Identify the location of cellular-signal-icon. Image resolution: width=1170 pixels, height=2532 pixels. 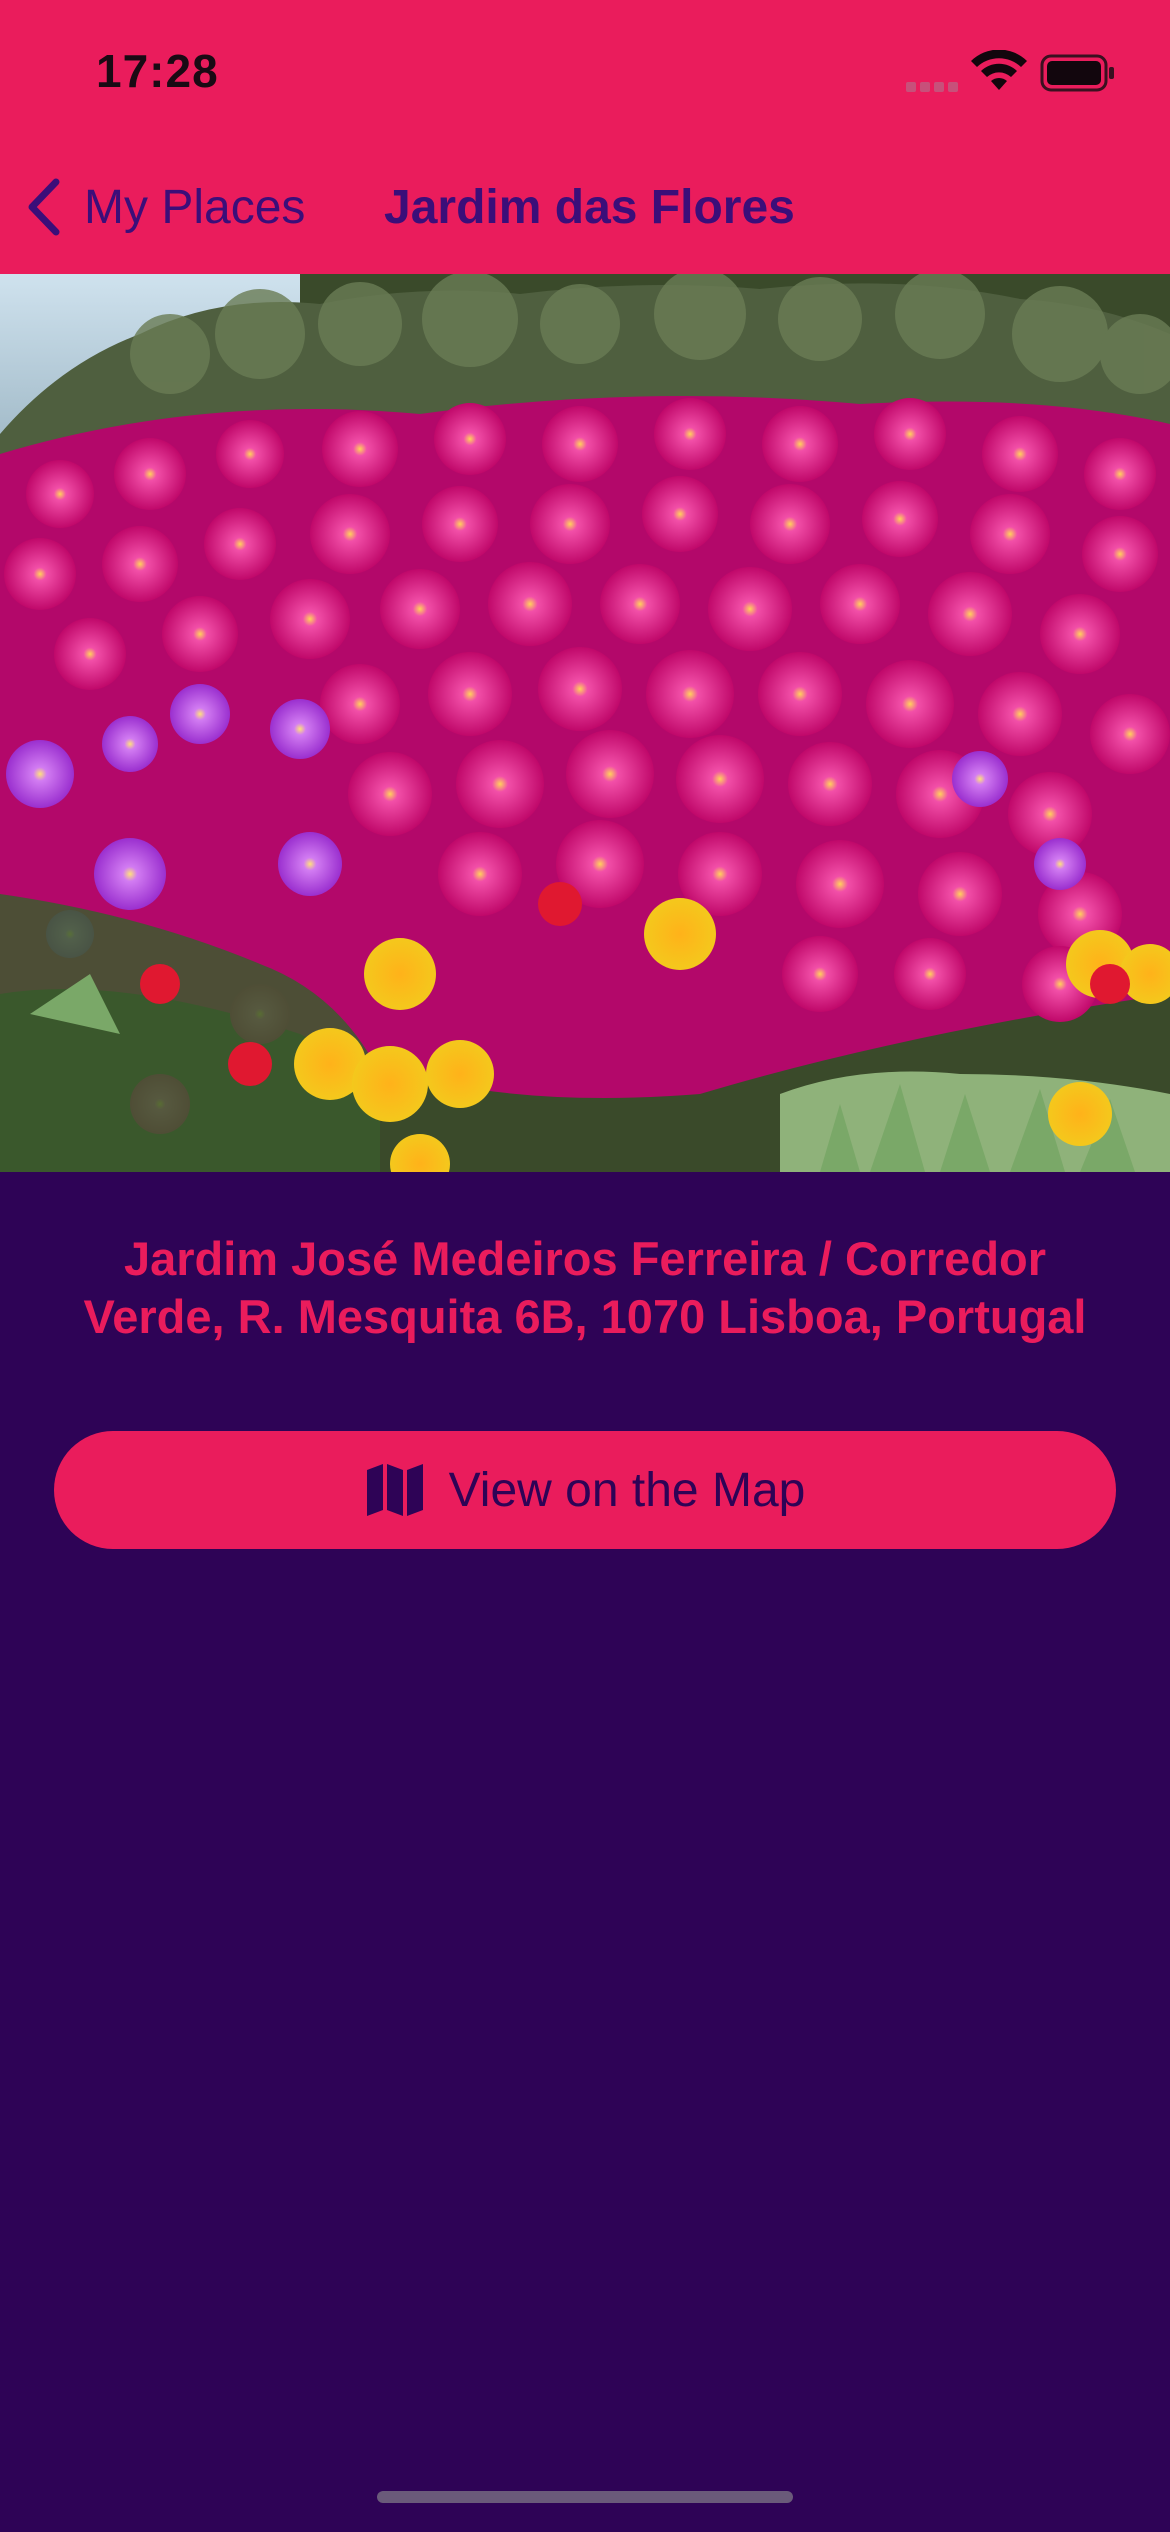
(932, 87).